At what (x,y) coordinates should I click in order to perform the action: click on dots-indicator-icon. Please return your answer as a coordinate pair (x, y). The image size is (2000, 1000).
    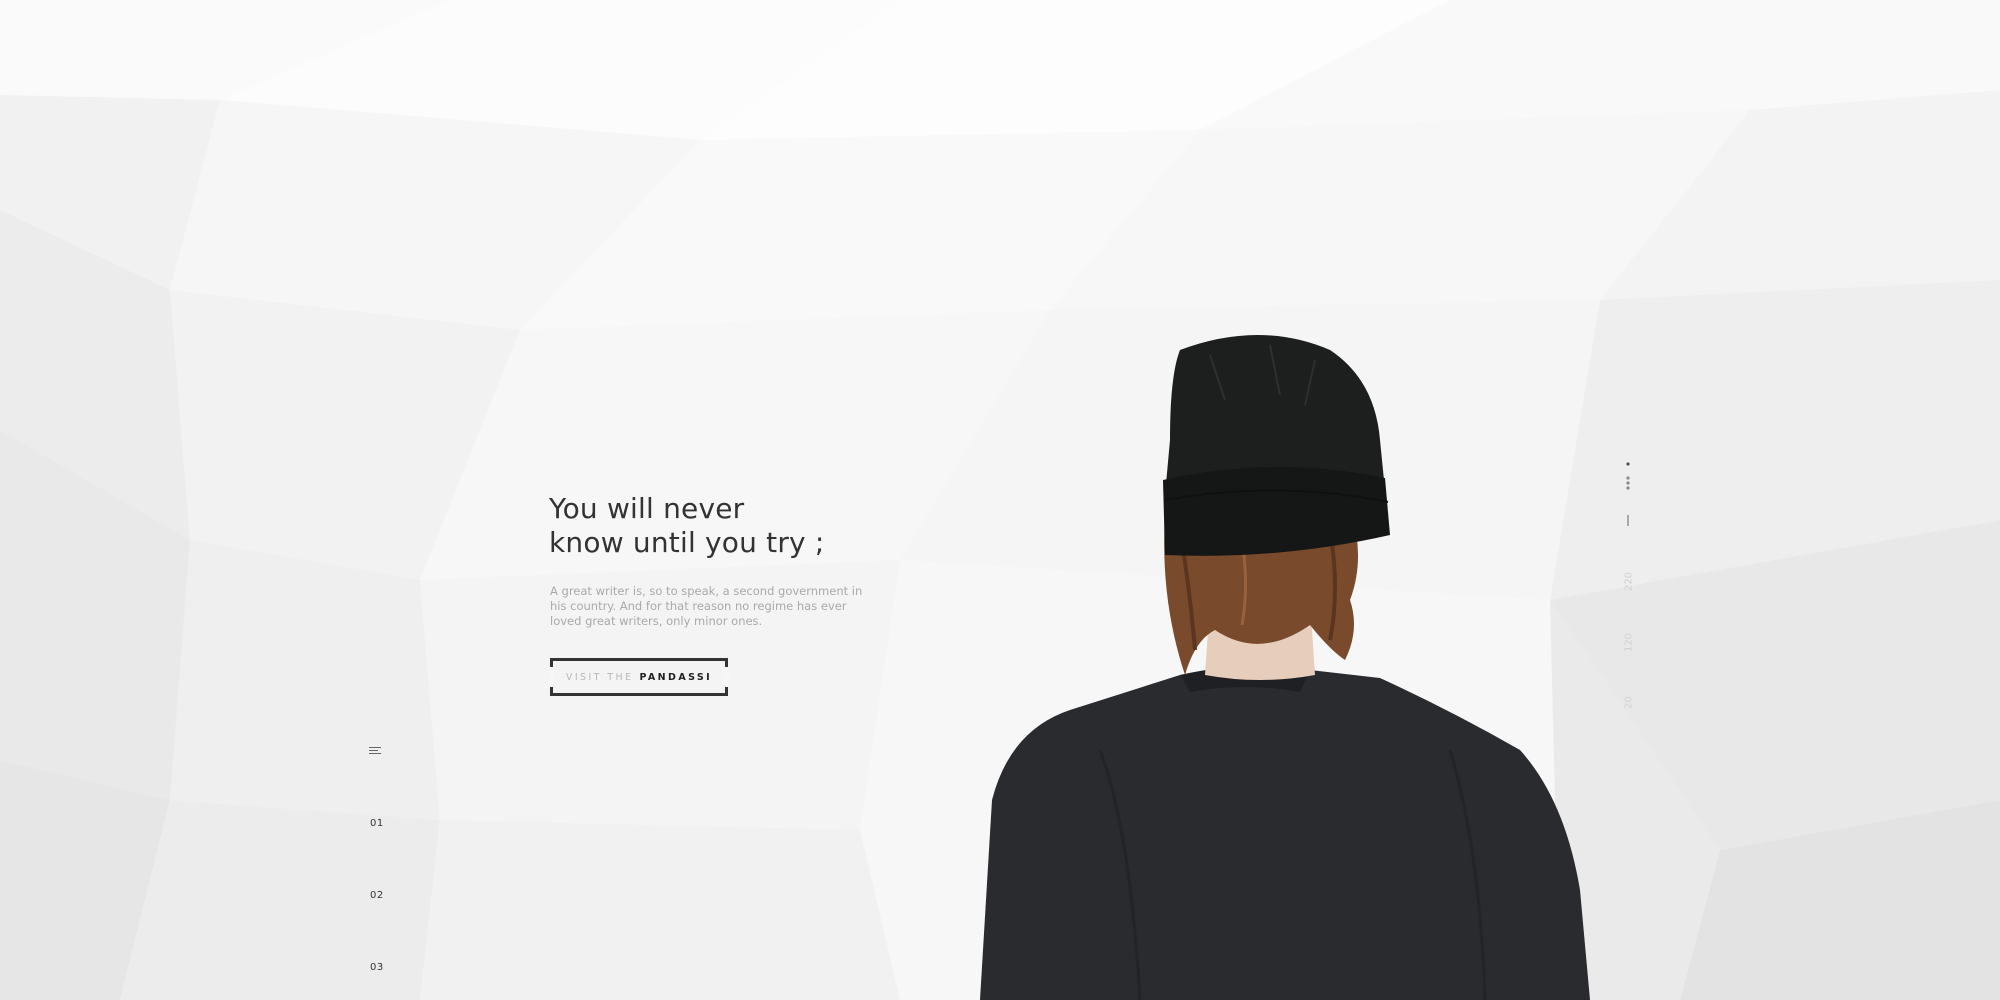
    Looking at the image, I should click on (1628, 494).